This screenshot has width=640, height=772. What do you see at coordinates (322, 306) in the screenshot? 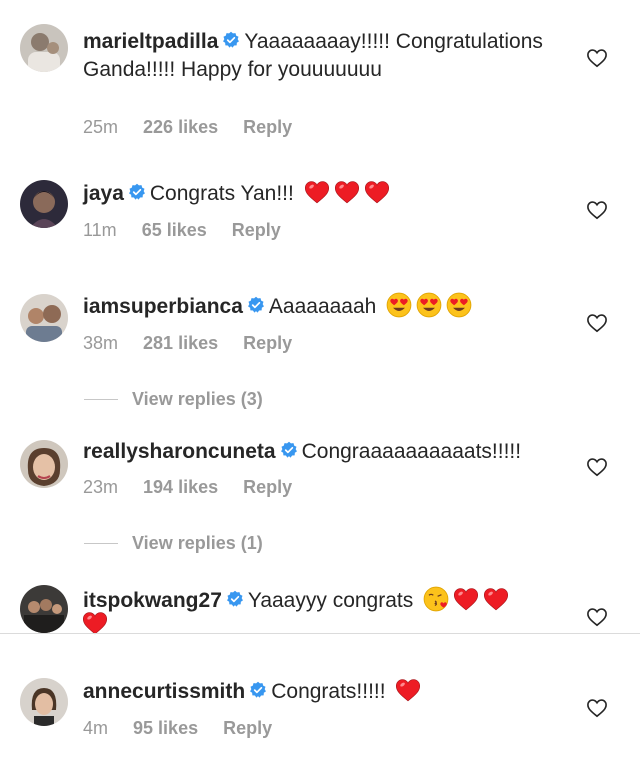
I see `comment-text: Aaaaaaaah` at bounding box center [322, 306].